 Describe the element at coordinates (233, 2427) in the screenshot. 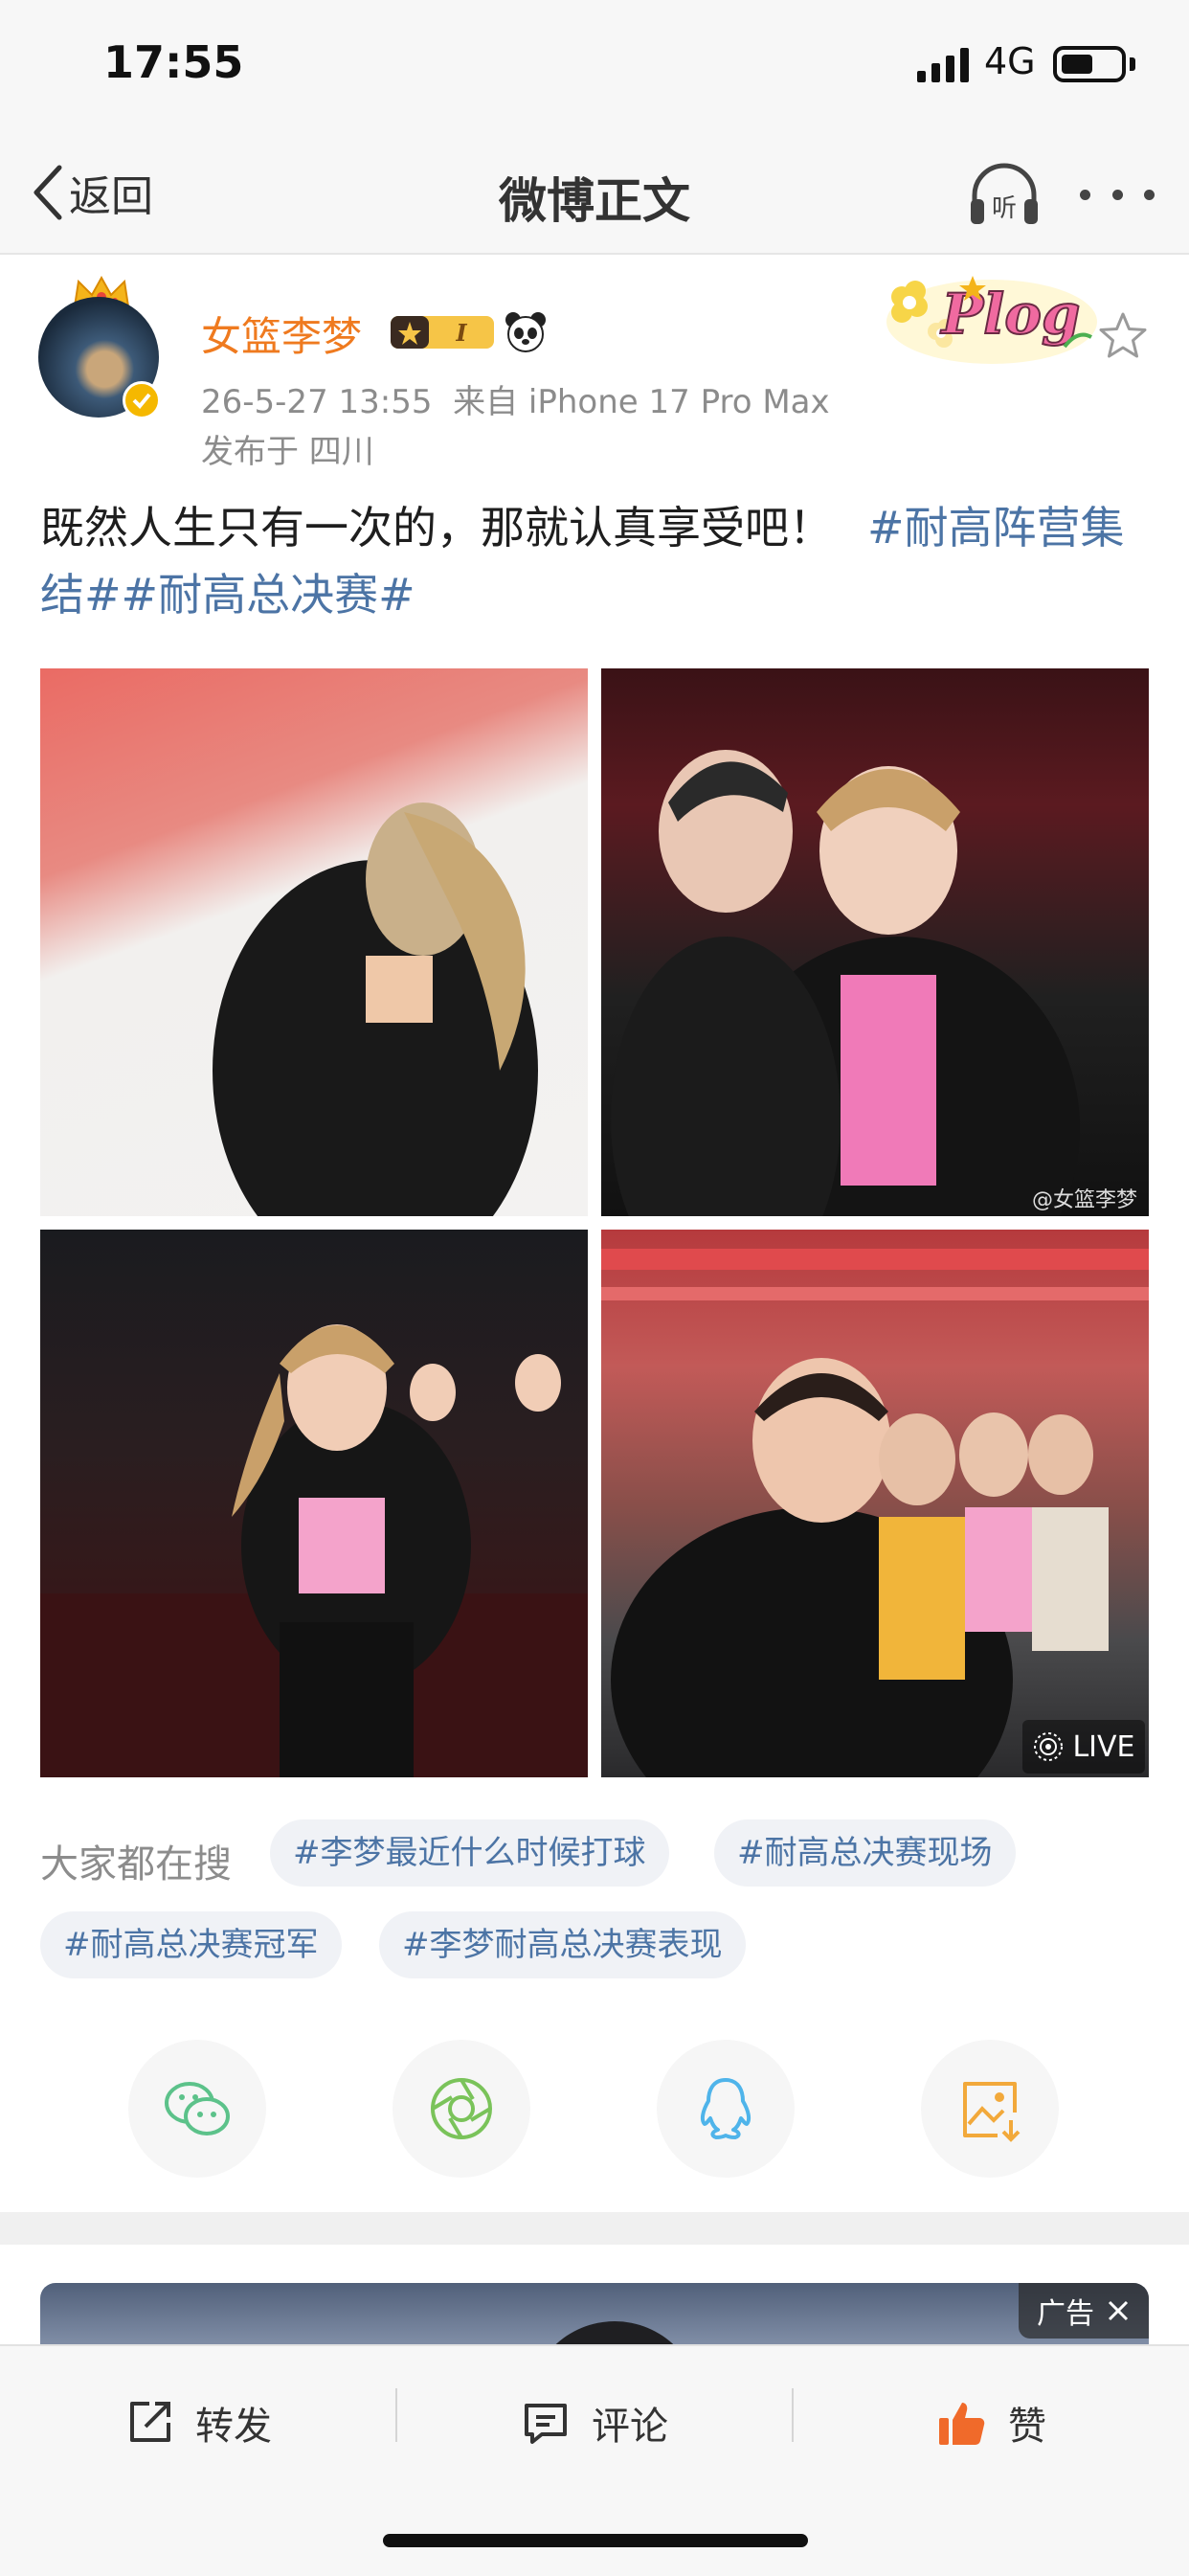

I see `repost-label: 转发` at that location.